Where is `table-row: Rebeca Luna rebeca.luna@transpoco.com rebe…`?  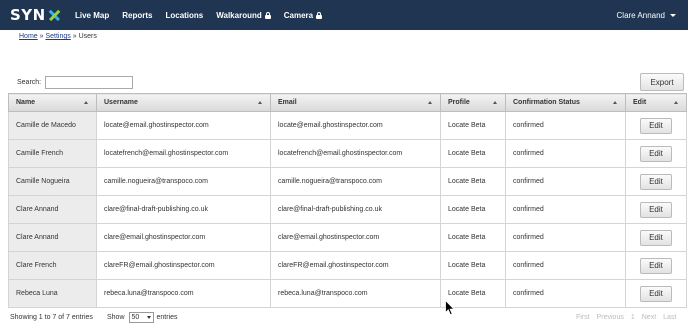
table-row: Rebeca Luna rebeca.luna@transpoco.com rebe… is located at coordinates (347, 293).